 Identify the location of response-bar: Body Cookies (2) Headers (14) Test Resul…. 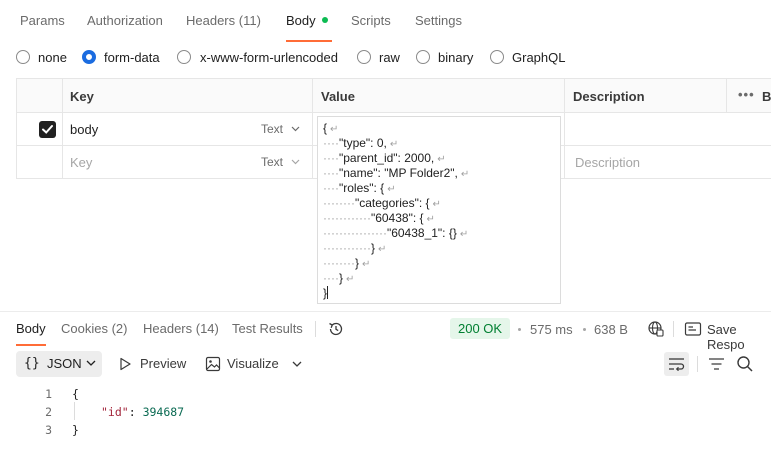
(385, 331).